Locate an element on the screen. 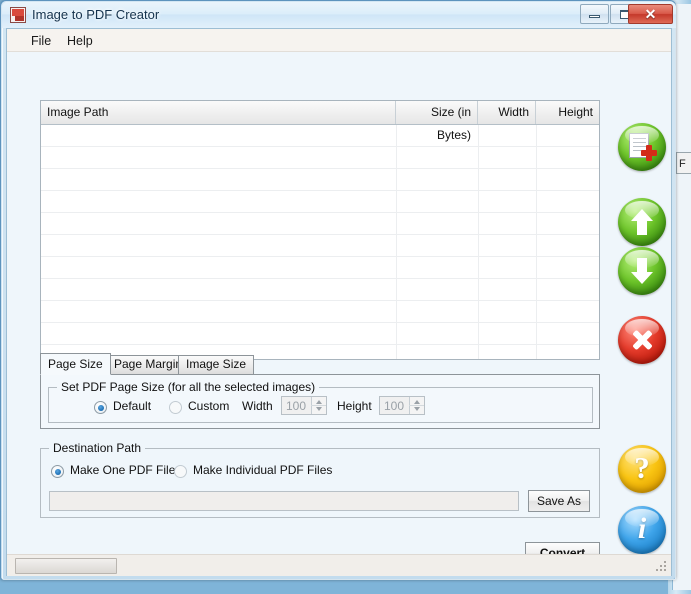 The image size is (691, 594). status-panel is located at coordinates (66, 566).